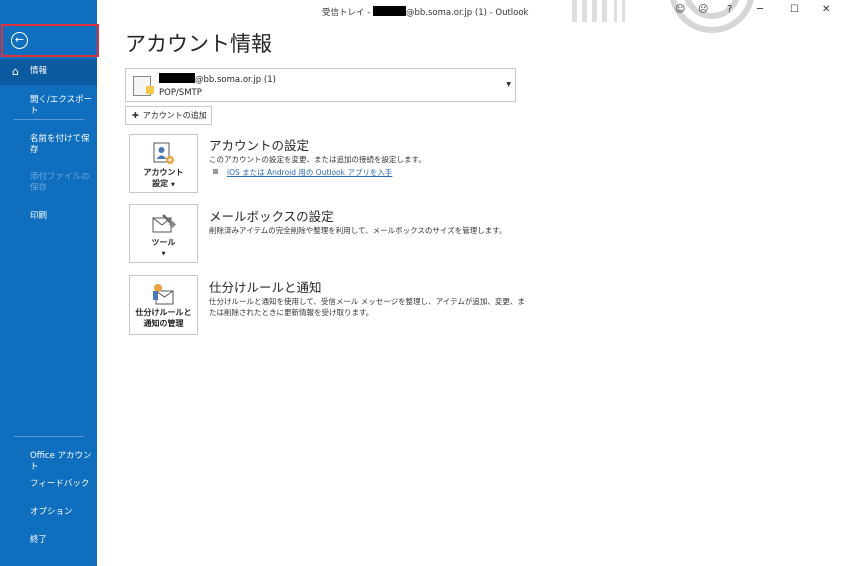  I want to click on title-prefix: 受信トレイ -, so click(347, 13).